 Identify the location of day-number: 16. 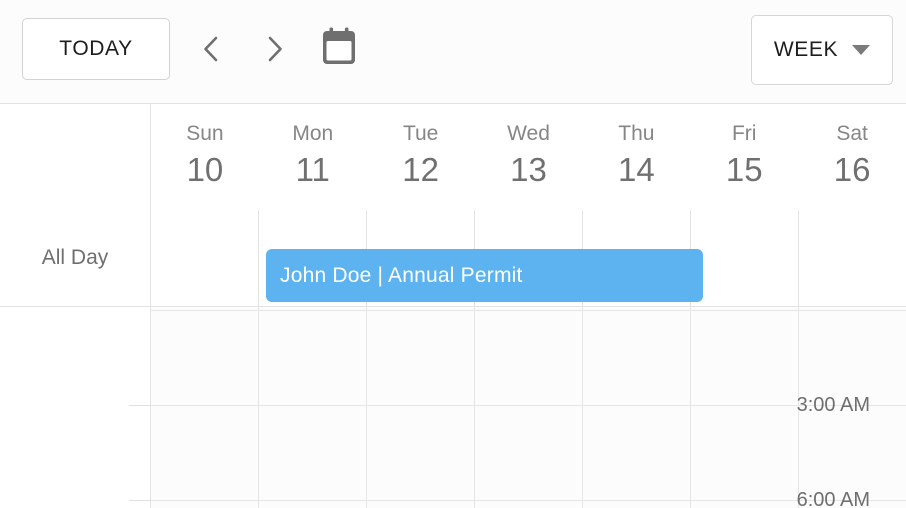
(852, 169).